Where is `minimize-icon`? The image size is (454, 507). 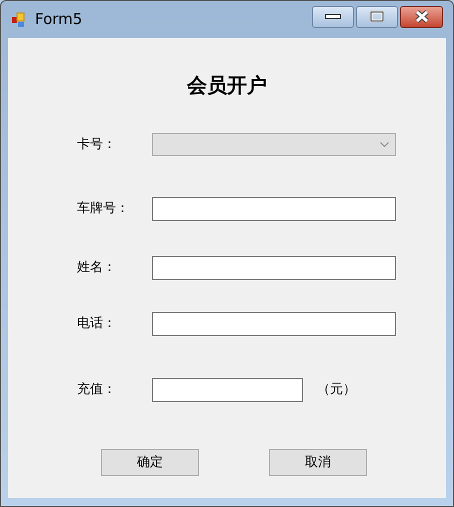
minimize-icon is located at coordinates (333, 16).